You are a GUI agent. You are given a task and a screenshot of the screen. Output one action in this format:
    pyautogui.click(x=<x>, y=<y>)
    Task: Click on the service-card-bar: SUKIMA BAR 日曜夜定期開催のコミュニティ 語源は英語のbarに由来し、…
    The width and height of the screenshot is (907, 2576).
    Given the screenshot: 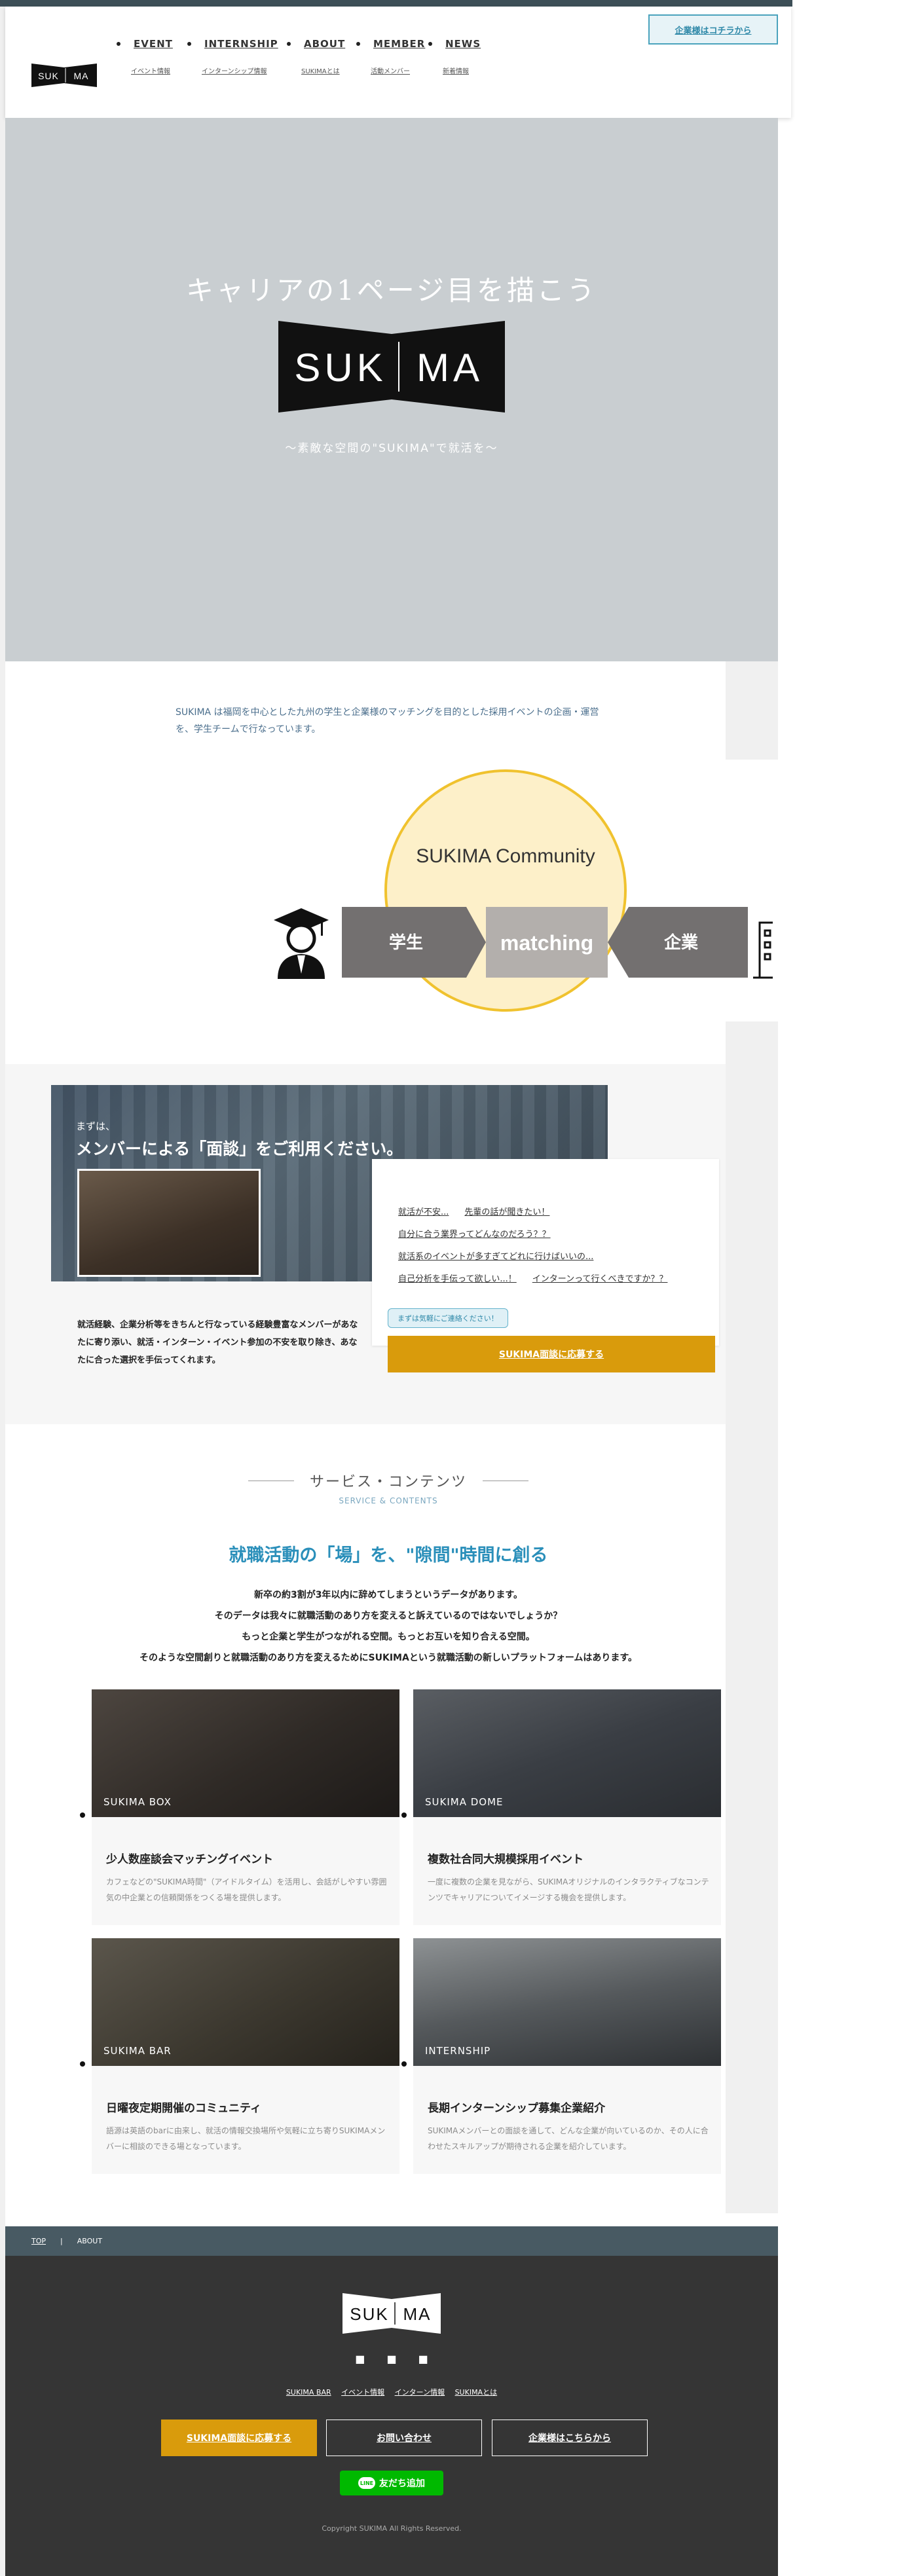 What is the action you would take?
    pyautogui.click(x=239, y=2056)
    